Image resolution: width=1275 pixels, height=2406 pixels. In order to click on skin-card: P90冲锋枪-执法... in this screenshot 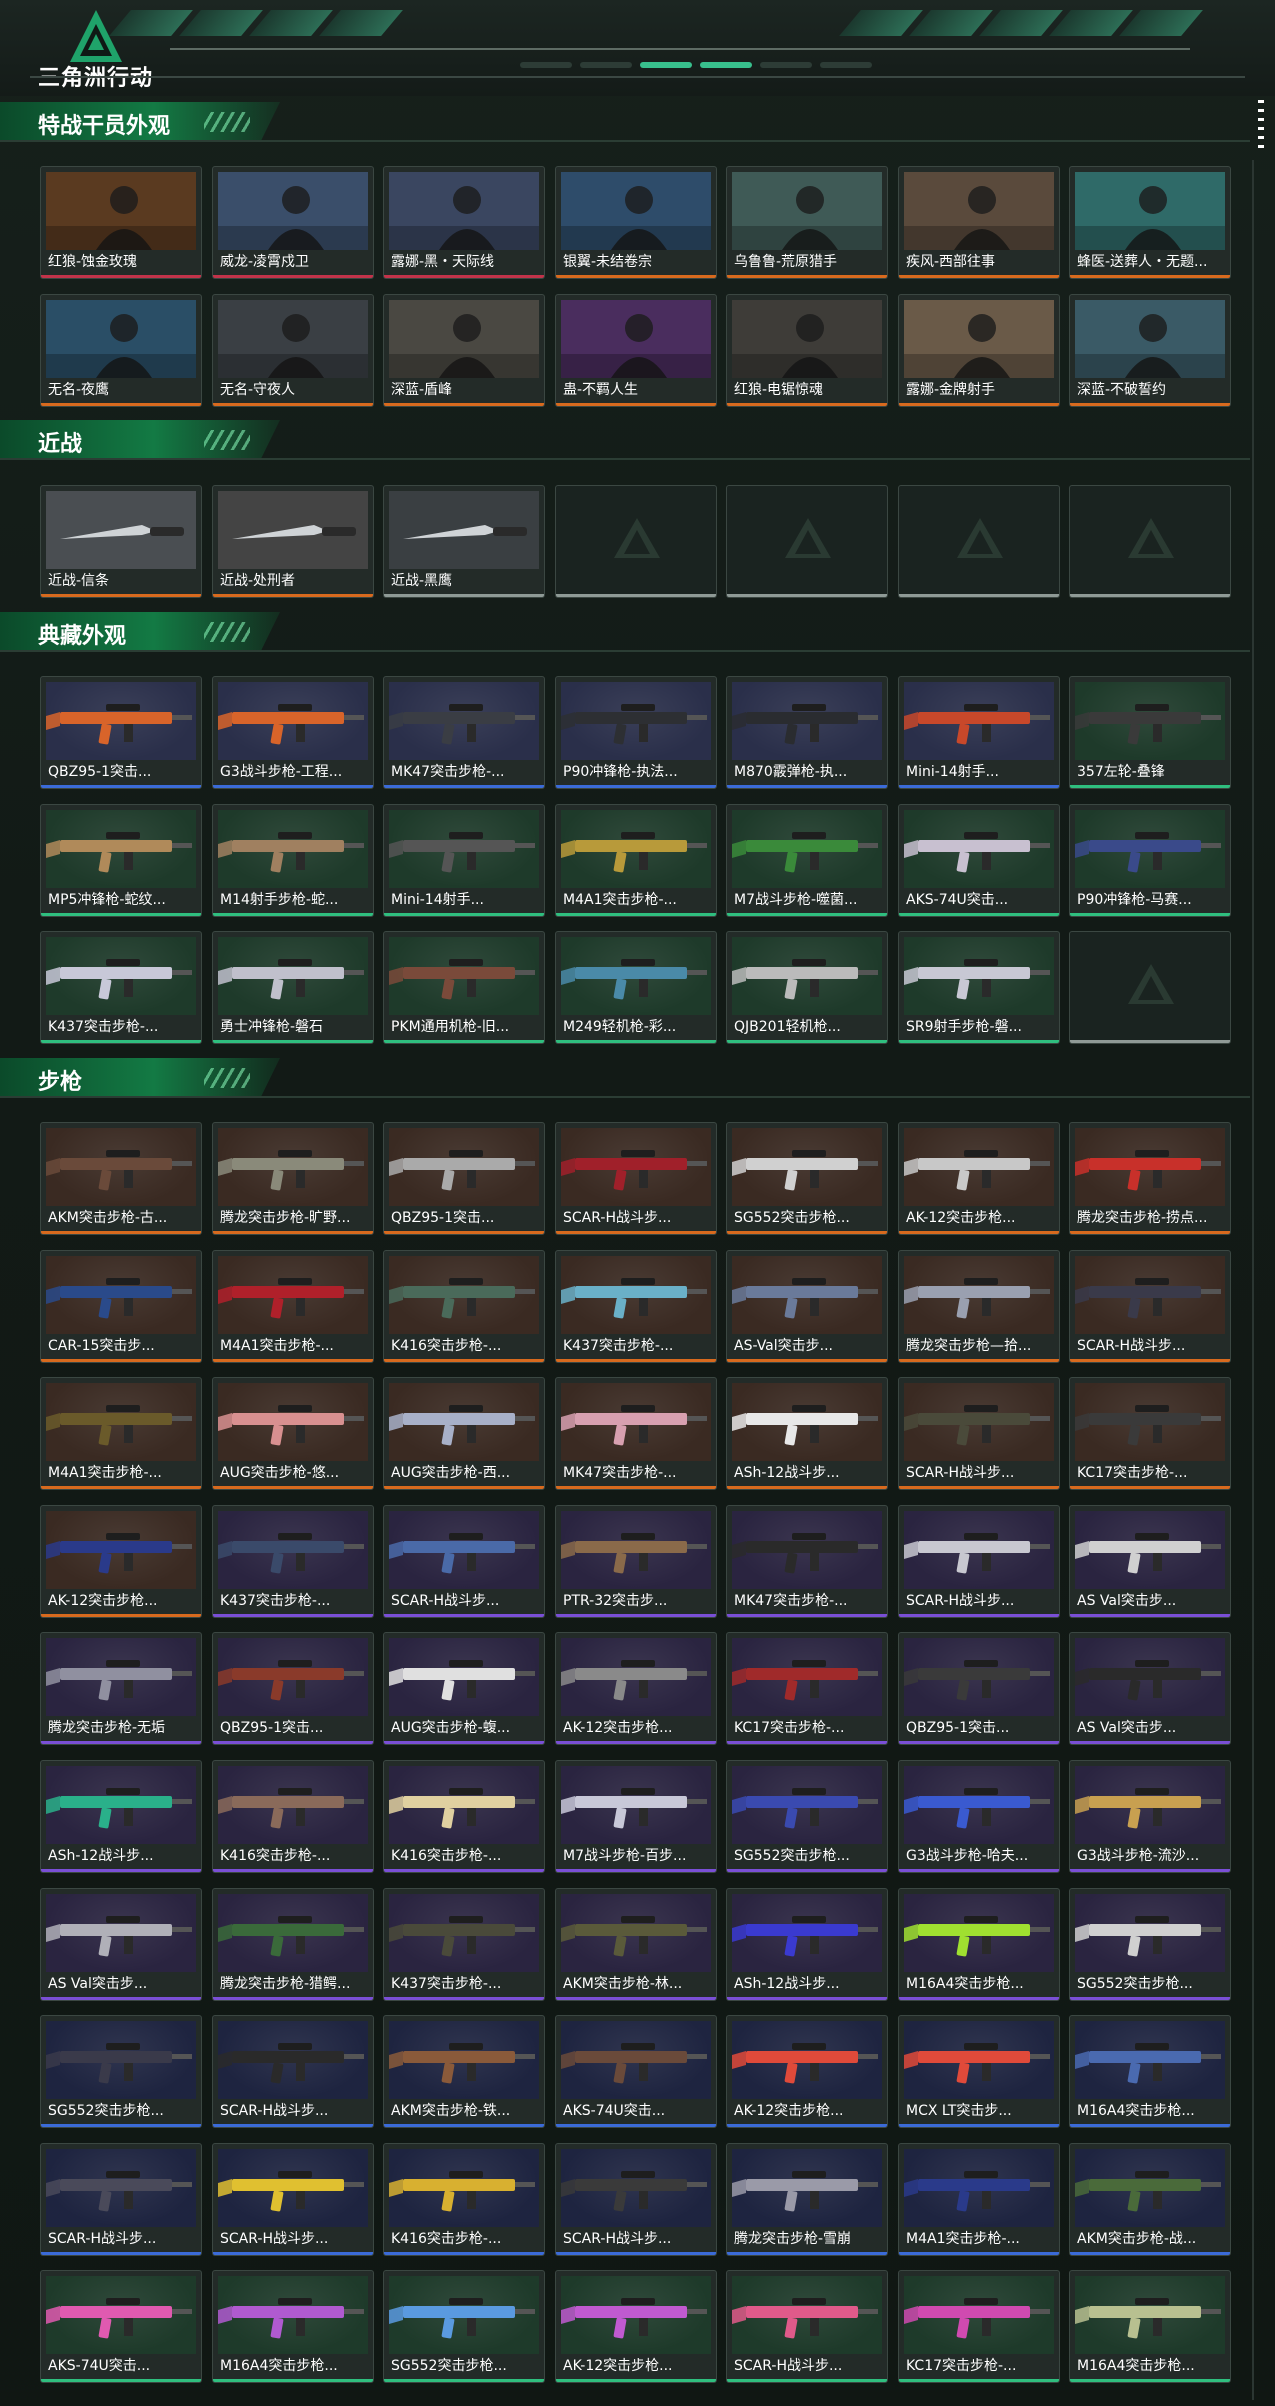, I will do `click(636, 732)`.